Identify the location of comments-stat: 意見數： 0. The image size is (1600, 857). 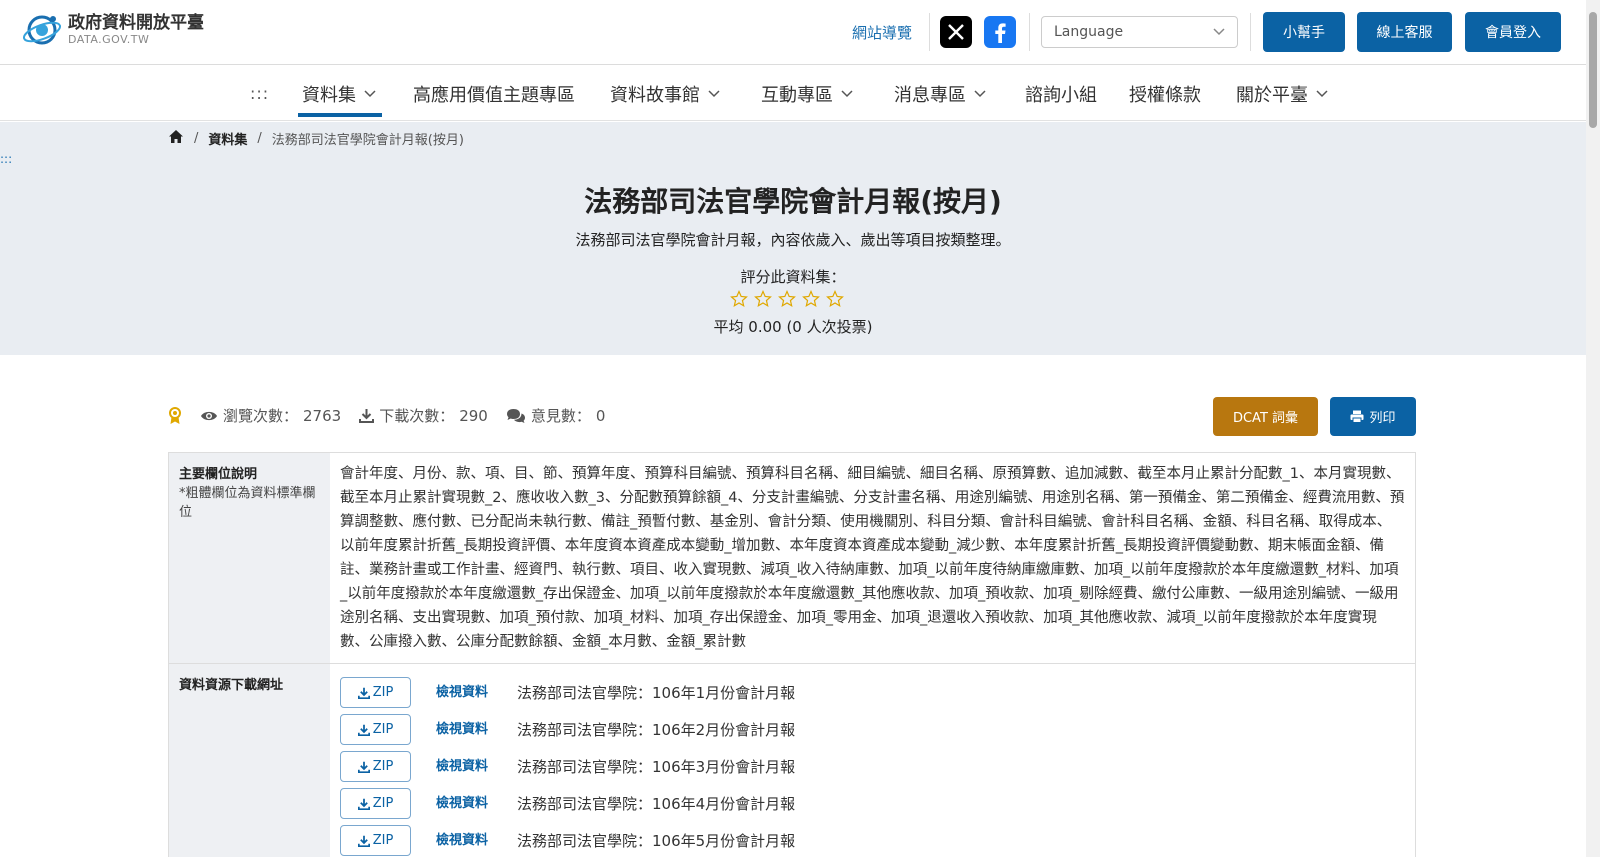
(556, 415).